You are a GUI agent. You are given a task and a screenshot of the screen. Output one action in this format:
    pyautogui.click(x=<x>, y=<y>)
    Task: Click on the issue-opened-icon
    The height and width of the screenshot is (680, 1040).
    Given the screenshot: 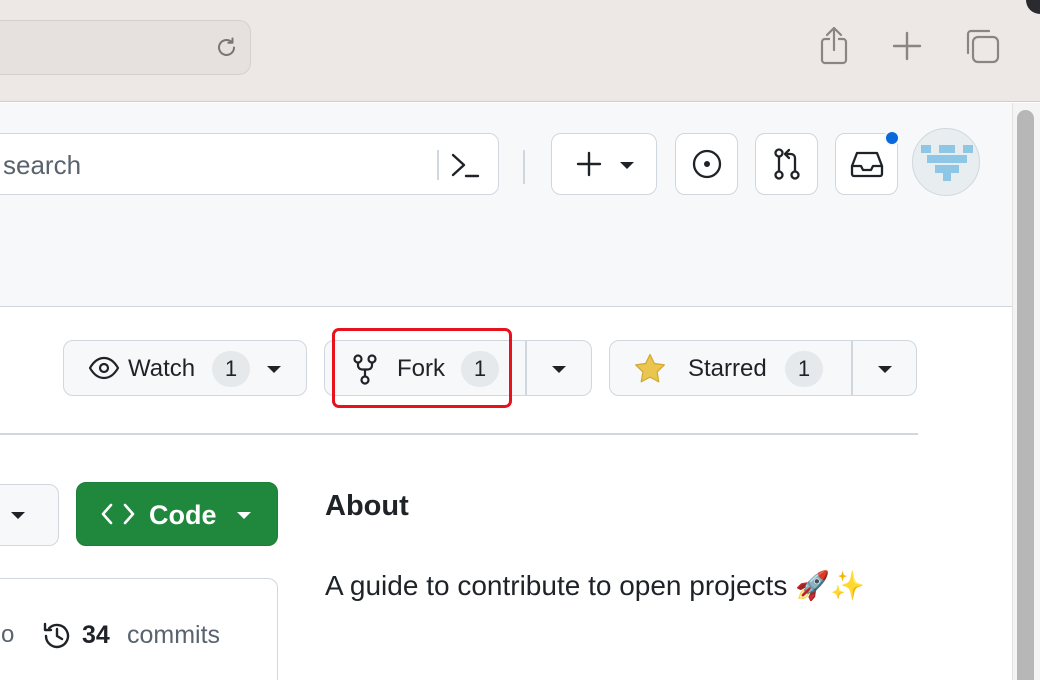 What is the action you would take?
    pyautogui.click(x=706, y=164)
    